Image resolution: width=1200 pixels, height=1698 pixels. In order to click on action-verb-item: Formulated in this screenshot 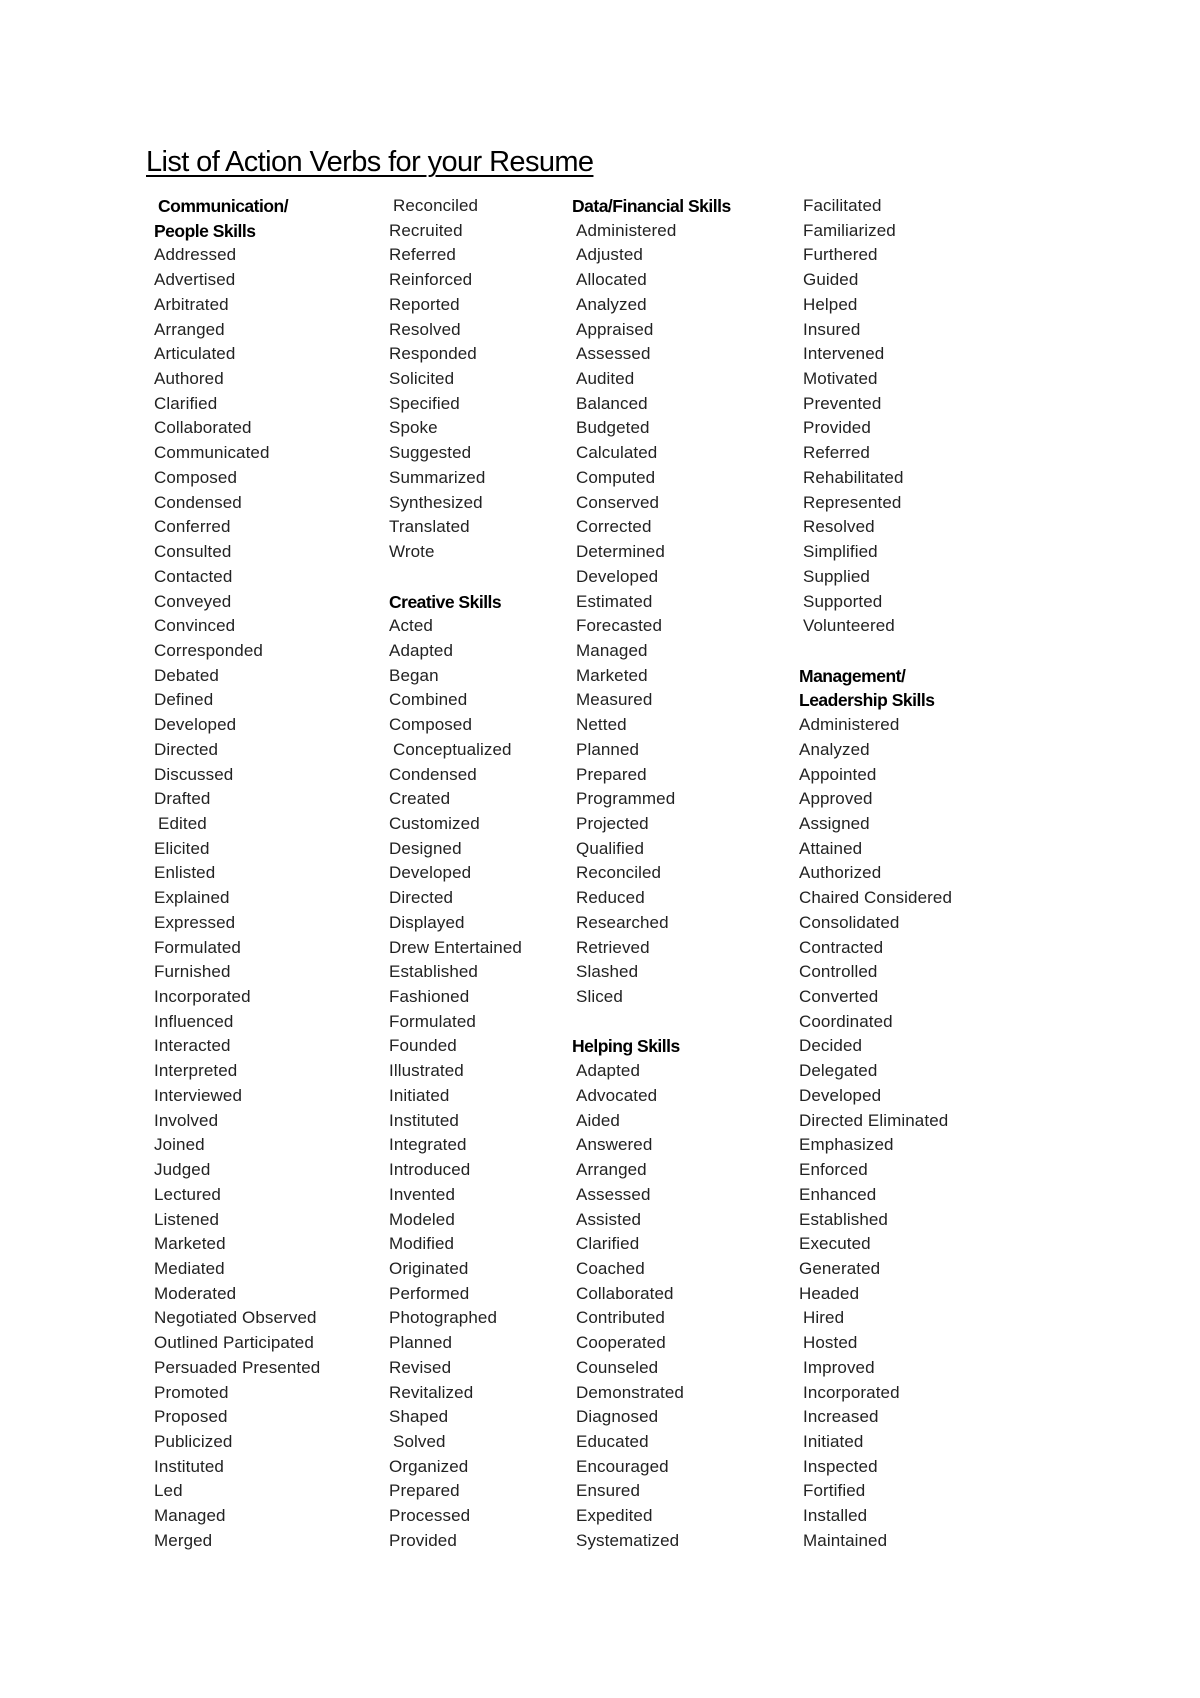, I will do `click(432, 1021)`.